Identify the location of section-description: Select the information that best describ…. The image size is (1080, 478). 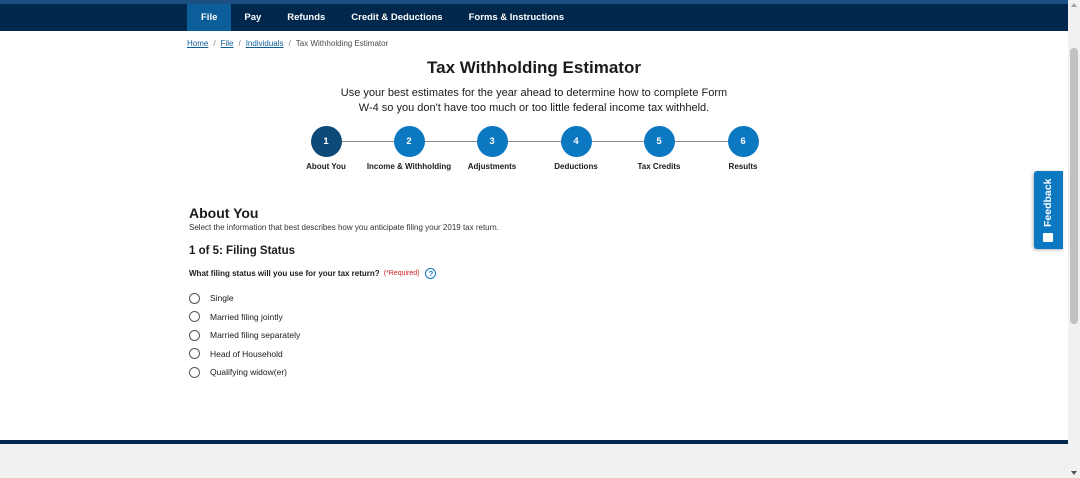
(344, 227).